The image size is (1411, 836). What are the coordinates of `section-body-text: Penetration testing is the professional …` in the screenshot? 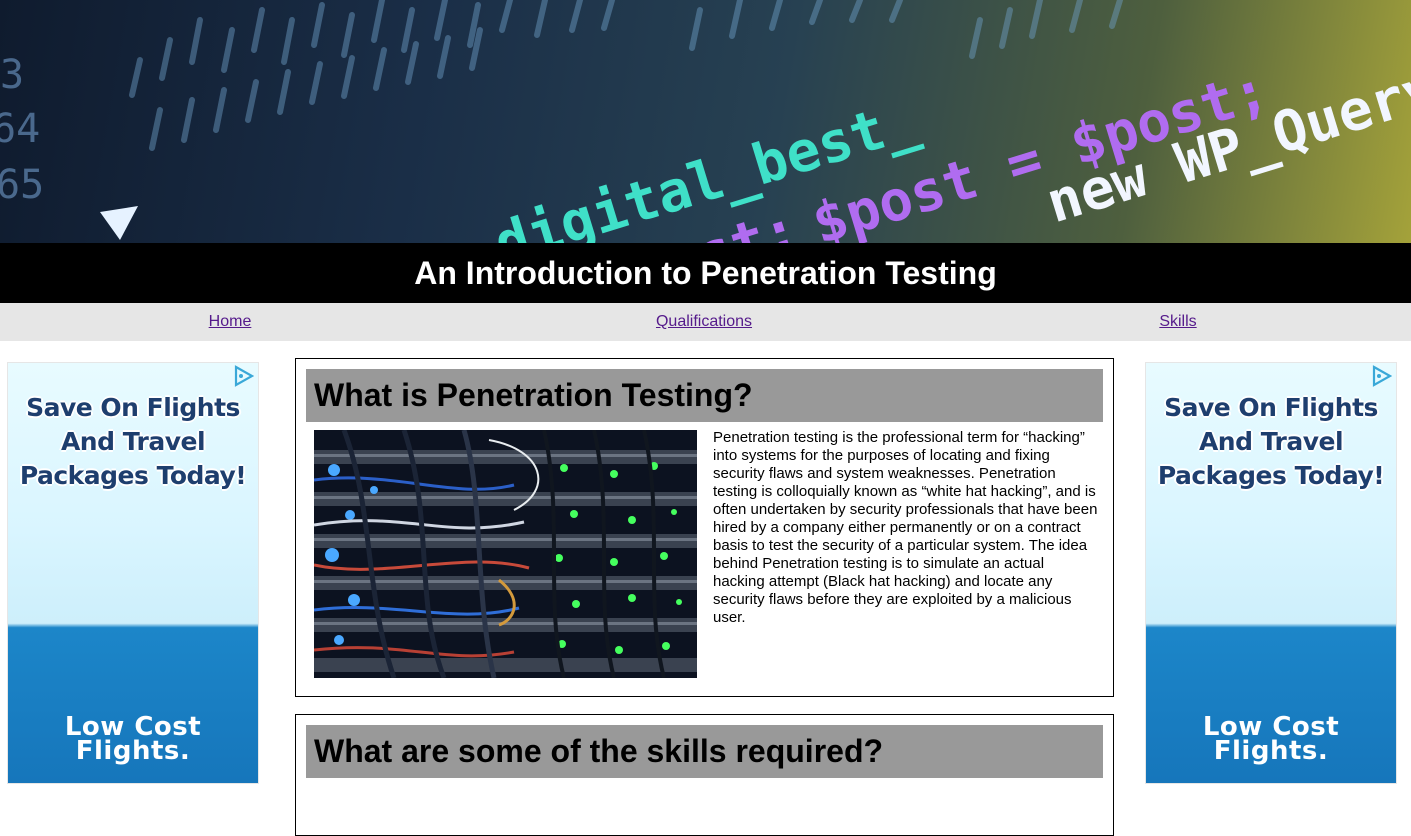 It's located at (905, 527).